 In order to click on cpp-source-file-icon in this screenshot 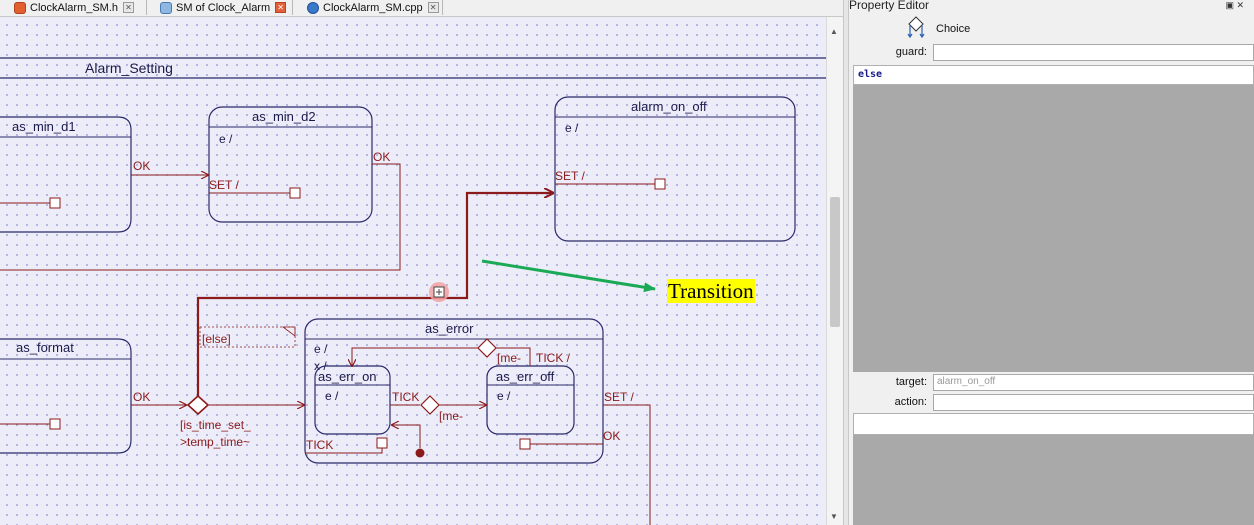, I will do `click(313, 7)`.